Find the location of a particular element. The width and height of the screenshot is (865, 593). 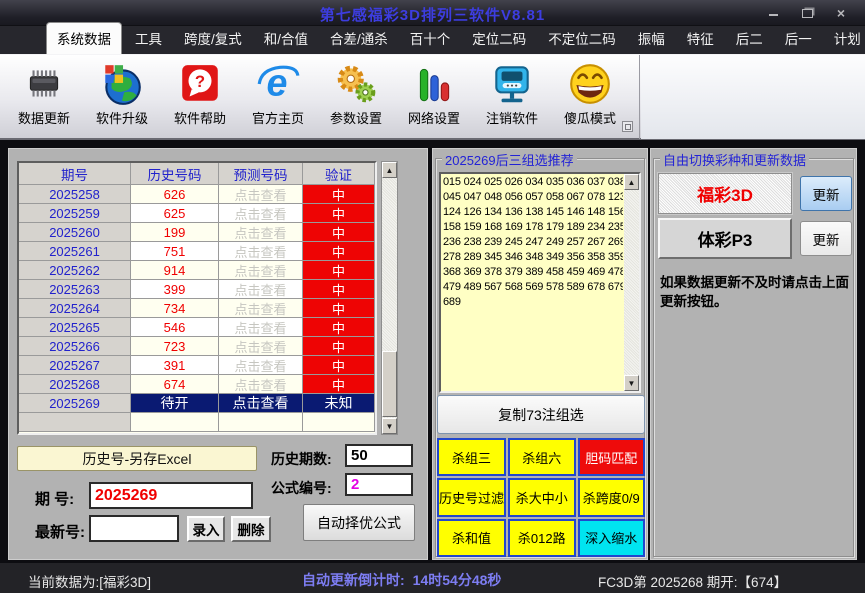

tab-7: 不定位二码 is located at coordinates (582, 38).